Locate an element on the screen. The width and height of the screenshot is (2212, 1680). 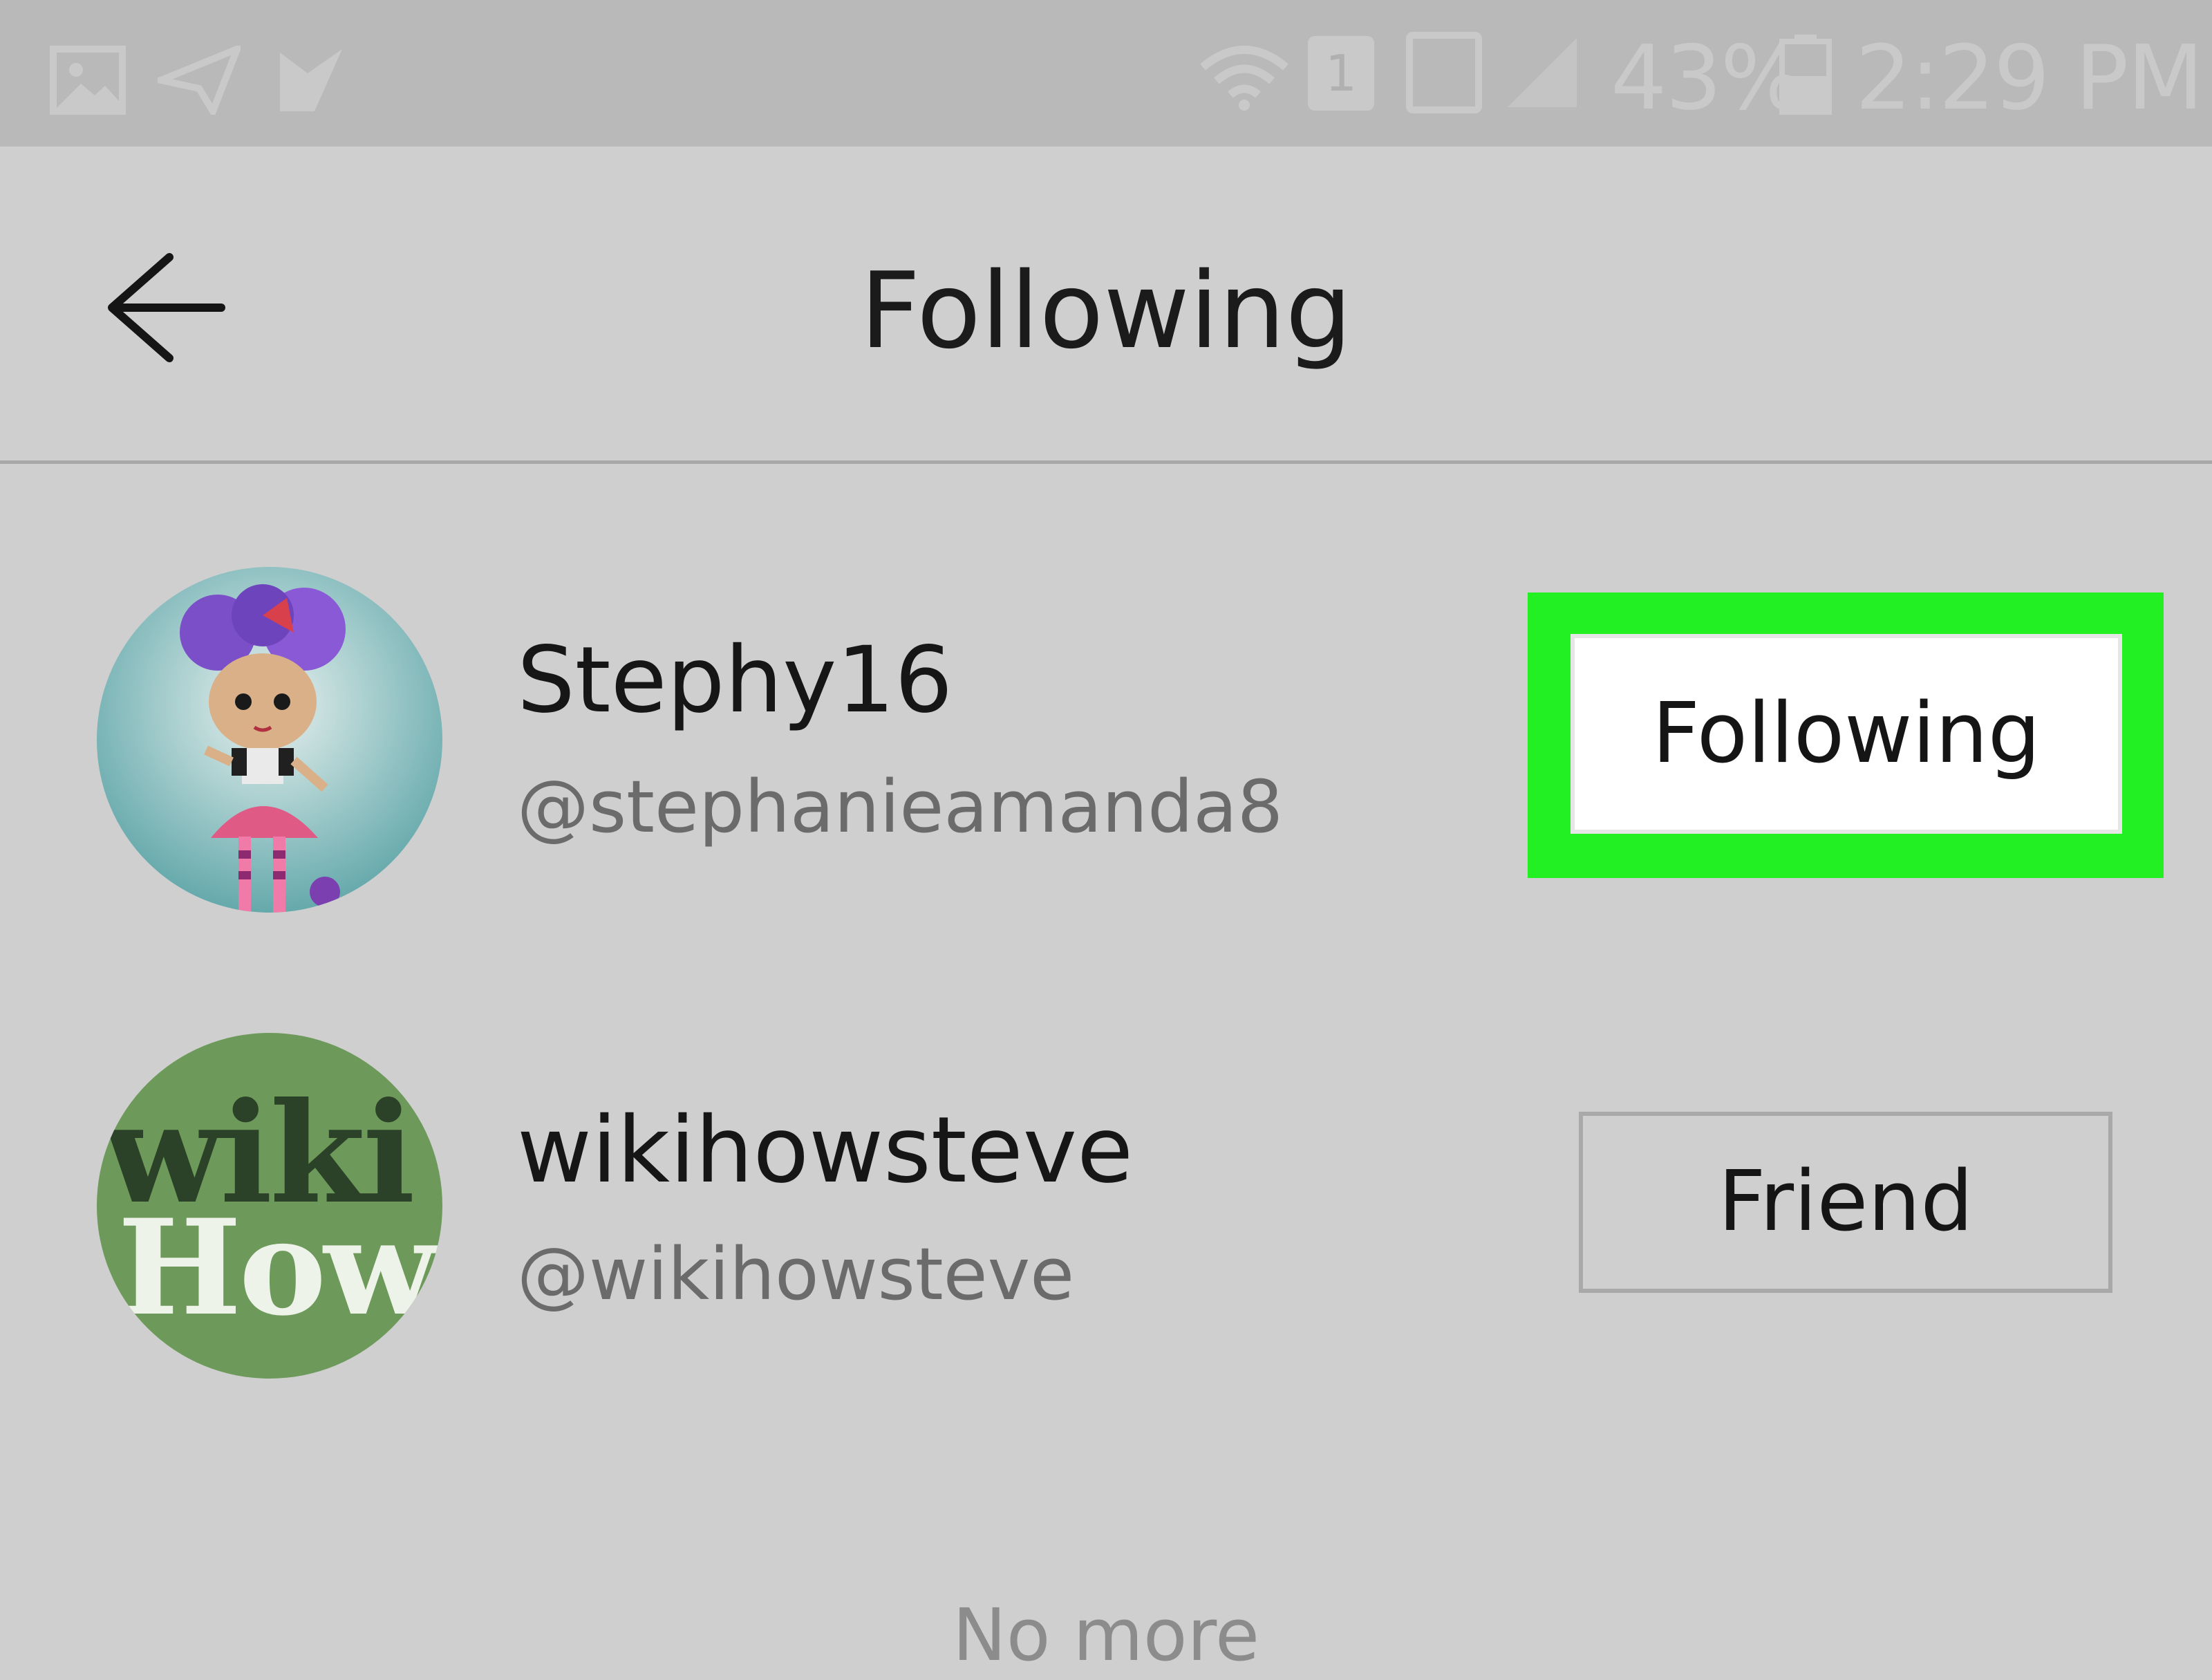
doll-avatar is located at coordinates (269, 740).